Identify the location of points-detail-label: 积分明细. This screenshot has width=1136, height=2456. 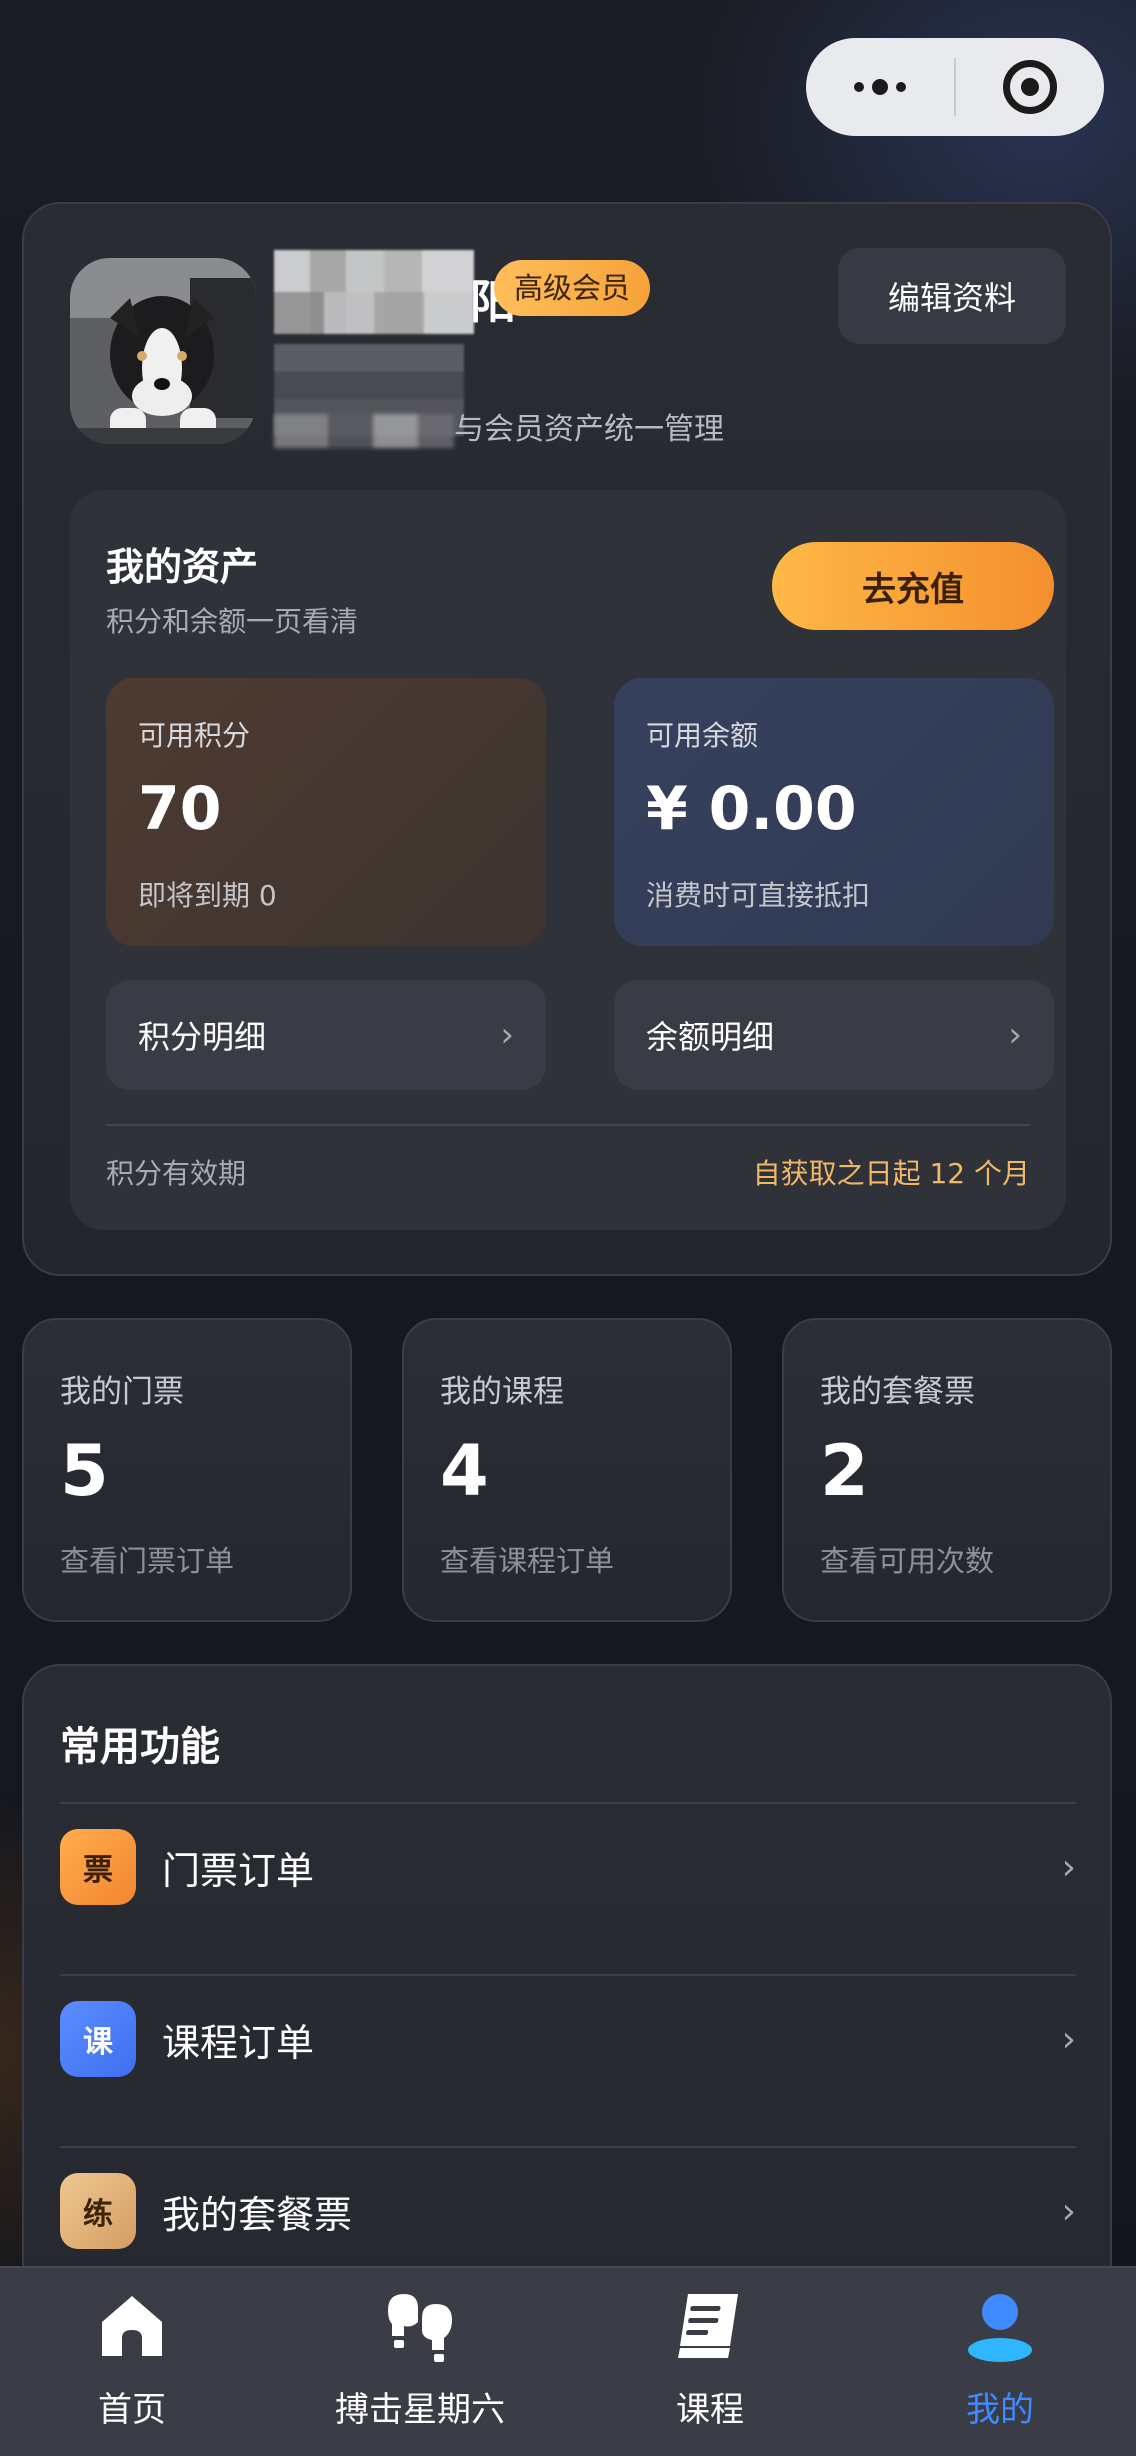
(202, 1037).